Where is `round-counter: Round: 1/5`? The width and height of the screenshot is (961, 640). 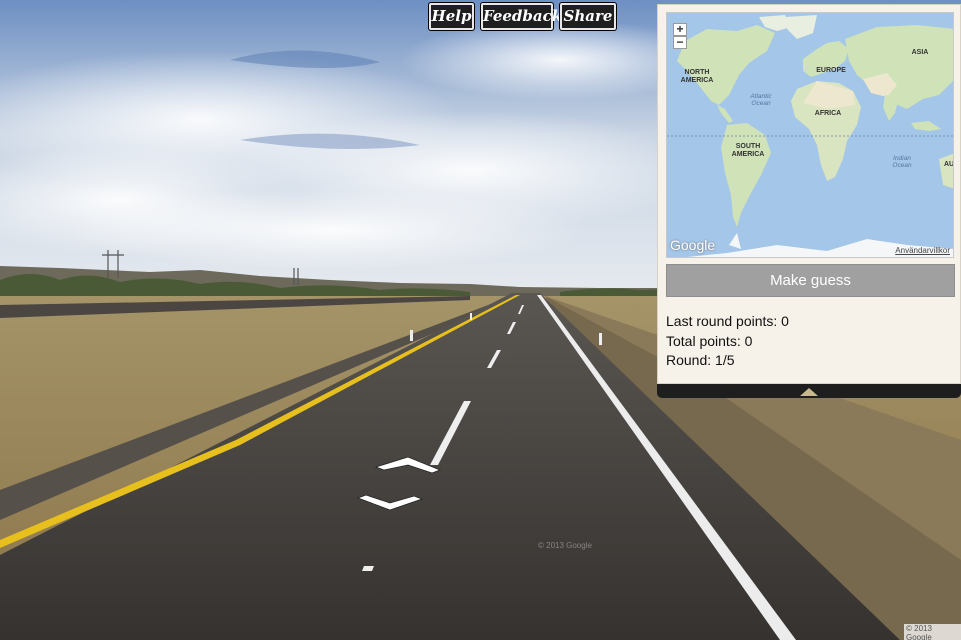
round-counter: Round: 1/5 is located at coordinates (700, 360).